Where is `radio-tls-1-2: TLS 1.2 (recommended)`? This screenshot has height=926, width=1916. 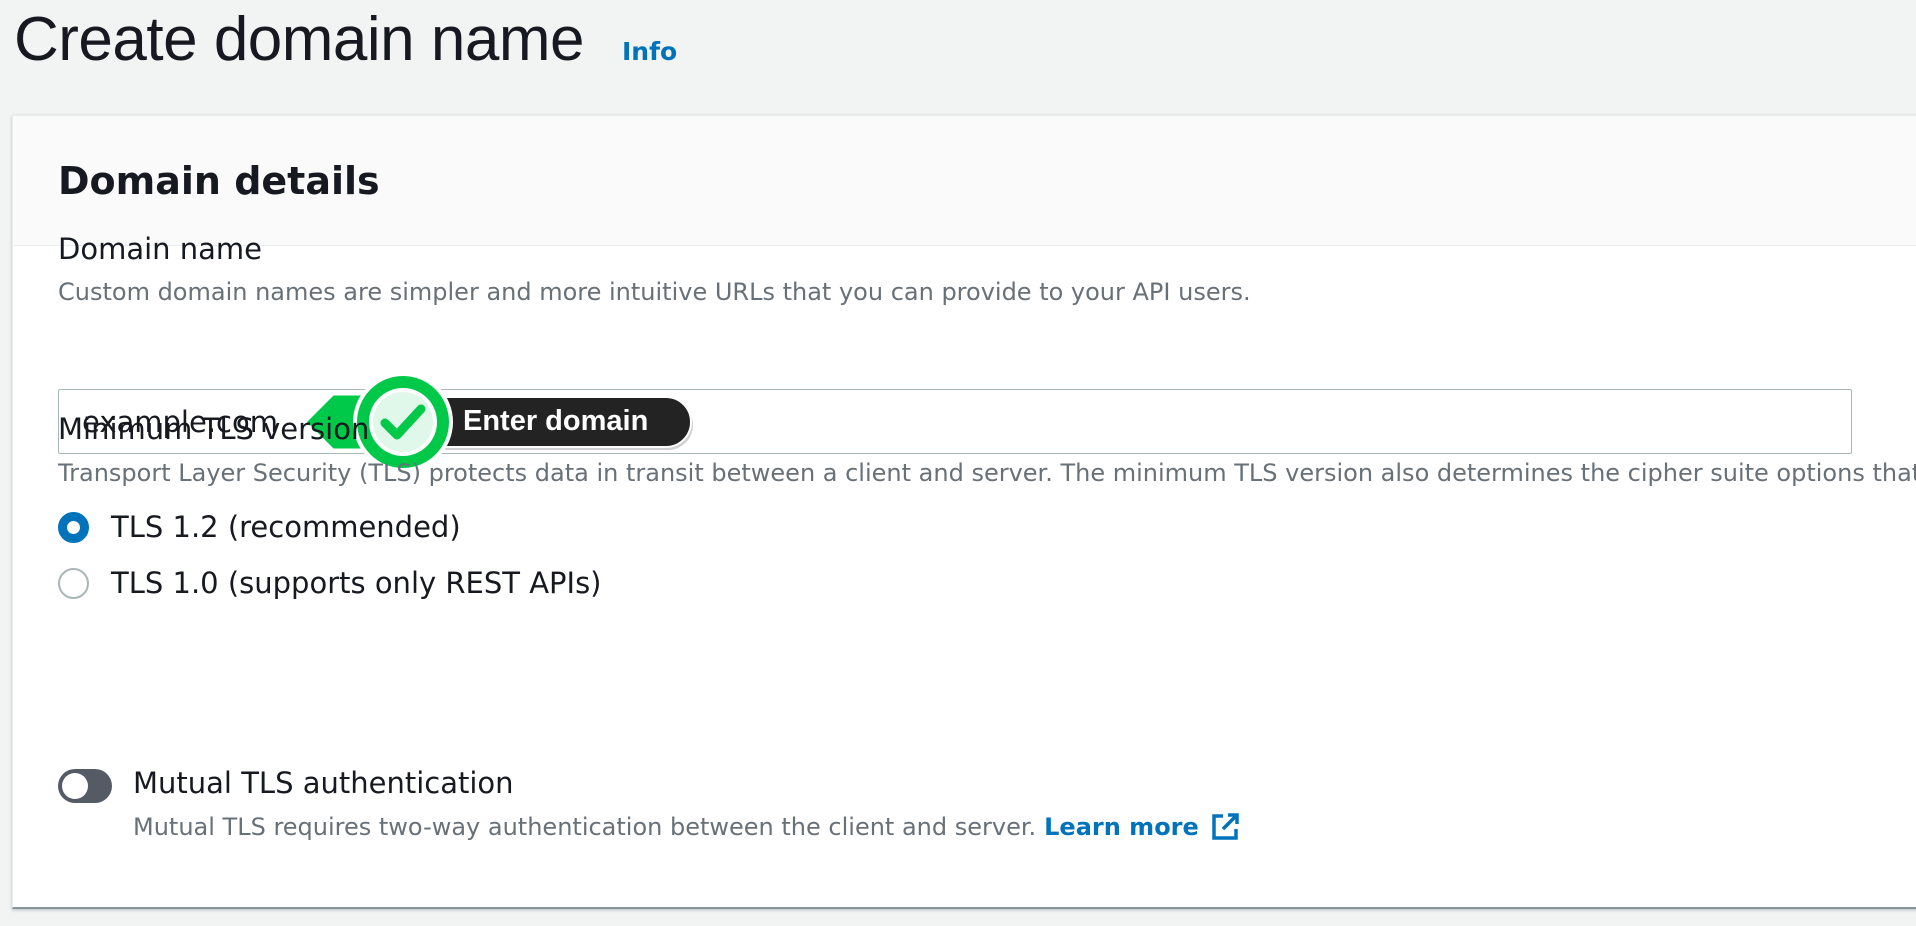
radio-tls-1-2: TLS 1.2 (recommended) is located at coordinates (259, 527).